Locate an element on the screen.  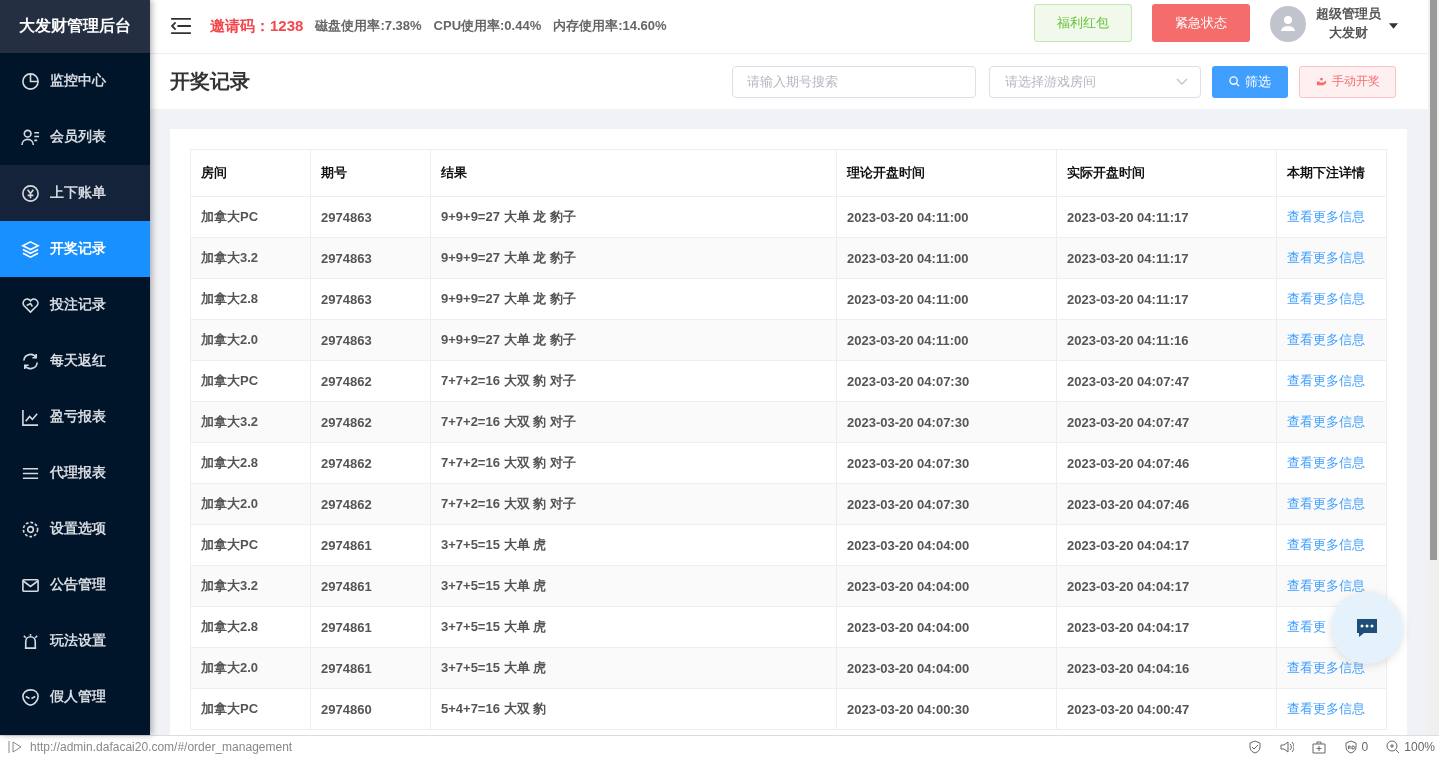
alarm-icon is located at coordinates (30, 641).